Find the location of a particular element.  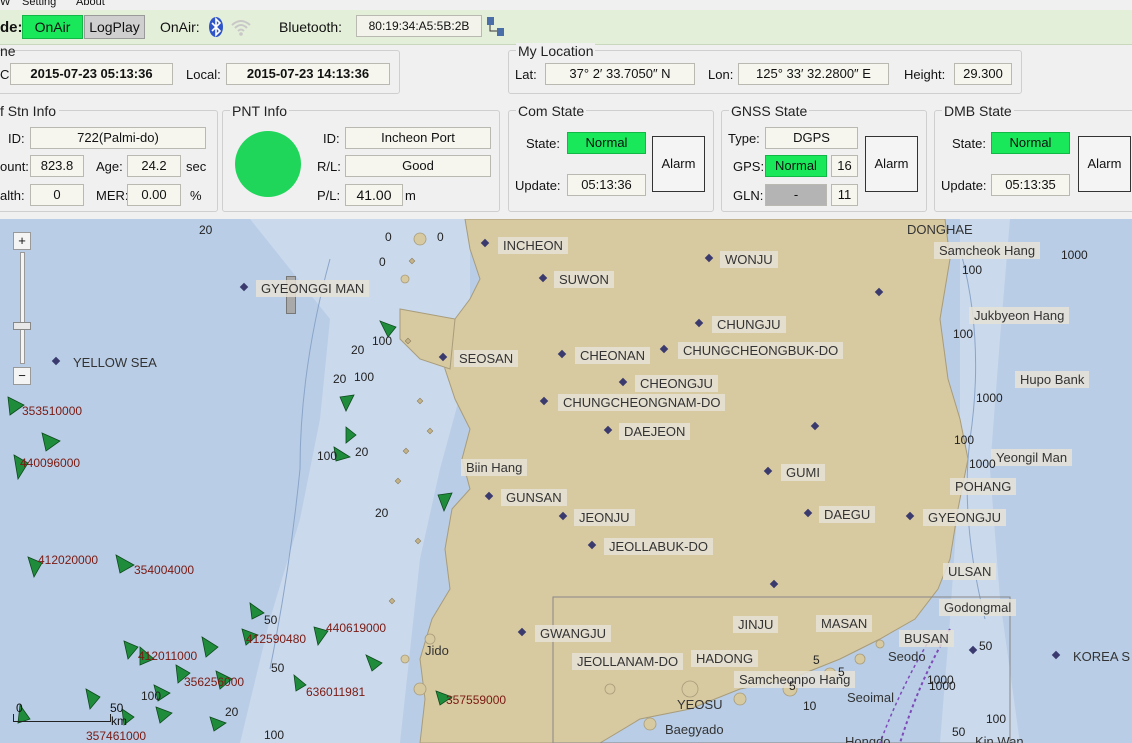

dmb-update-label: Update: is located at coordinates (964, 185).